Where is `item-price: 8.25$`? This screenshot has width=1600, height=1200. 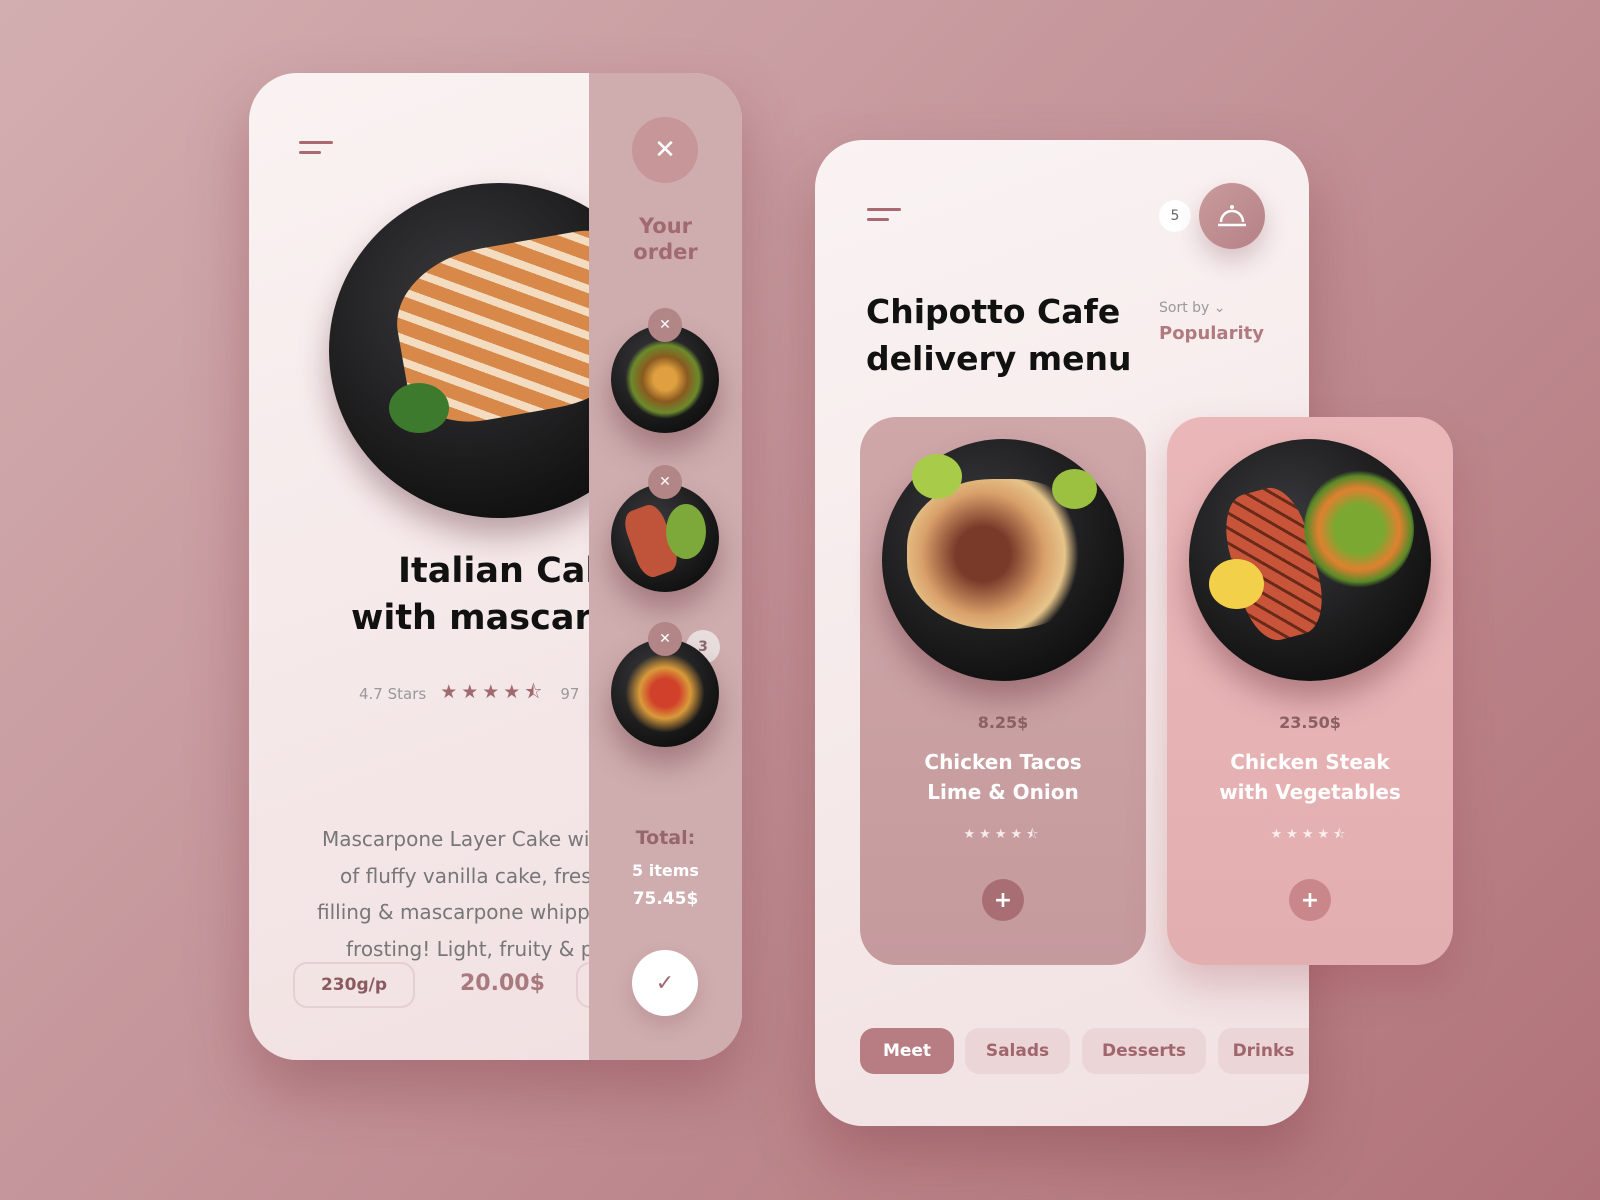
item-price: 8.25$ is located at coordinates (1003, 722).